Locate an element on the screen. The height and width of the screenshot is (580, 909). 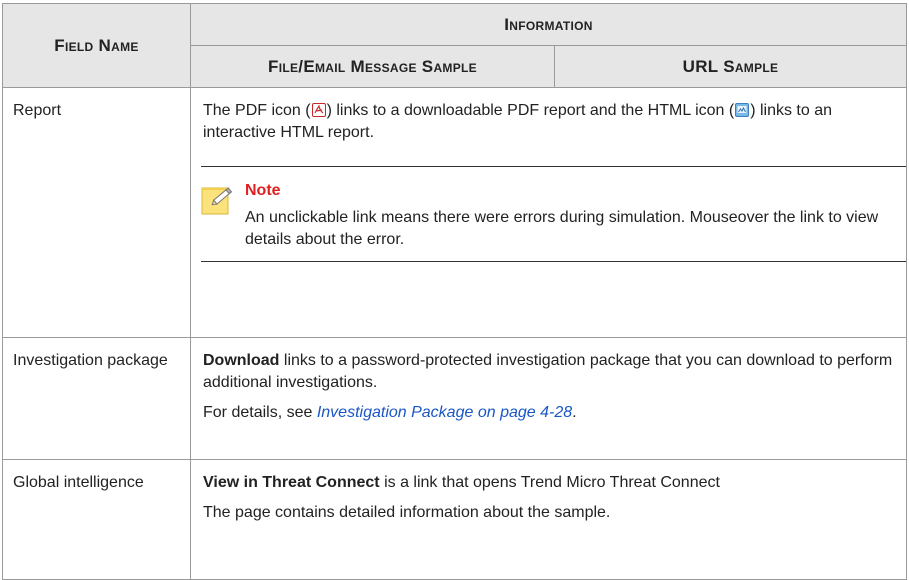
field-name-header: Field Name is located at coordinates (96, 45).